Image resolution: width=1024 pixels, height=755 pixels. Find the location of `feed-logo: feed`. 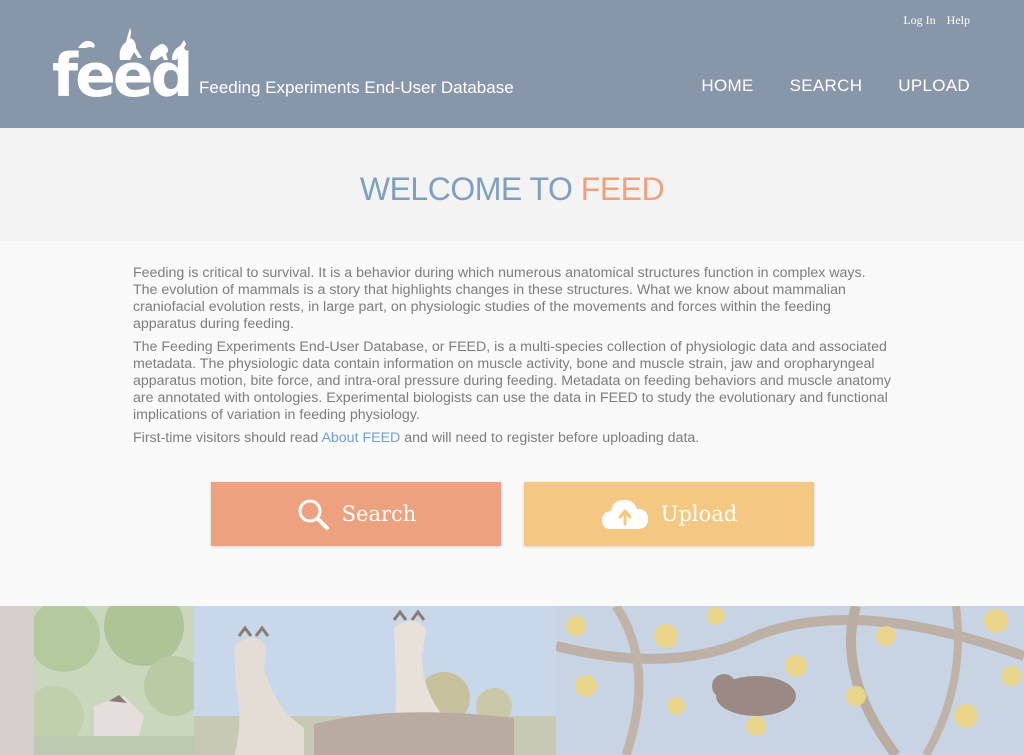

feed-logo: feed is located at coordinates (122, 66).